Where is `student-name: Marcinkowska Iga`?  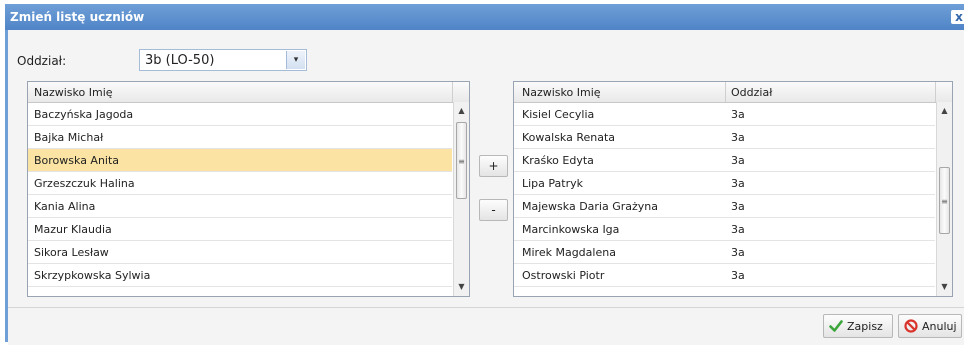 student-name: Marcinkowska Iga is located at coordinates (571, 229).